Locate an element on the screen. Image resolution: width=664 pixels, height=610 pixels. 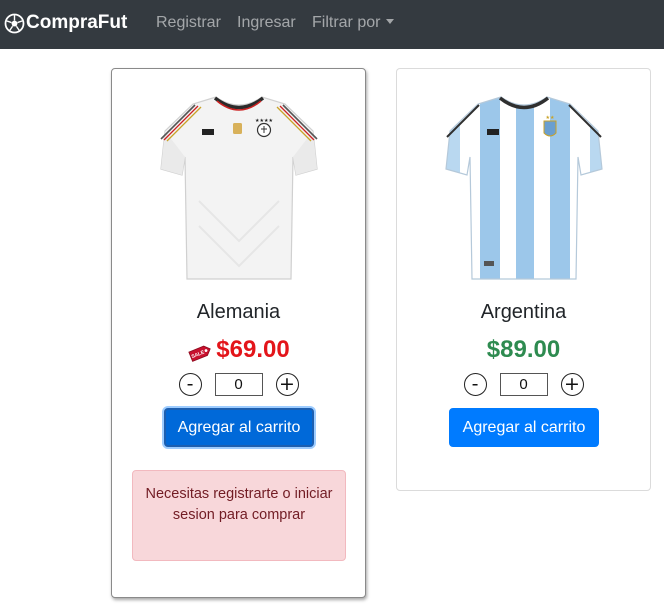
navbar: CompraFut Registrar Ingresar Filtrar por is located at coordinates (332, 24).